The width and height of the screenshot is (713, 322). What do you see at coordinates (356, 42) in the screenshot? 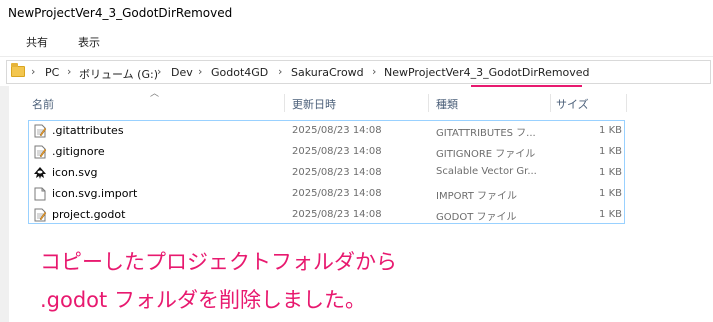
I see `ribbon: 共有 表示` at bounding box center [356, 42].